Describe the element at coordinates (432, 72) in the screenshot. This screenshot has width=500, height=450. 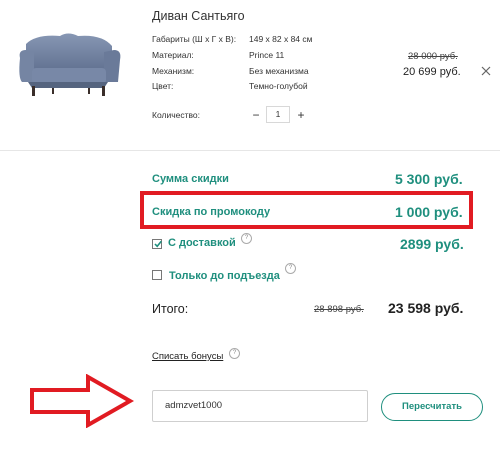
I see `product-price: 20 699 руб.` at that location.